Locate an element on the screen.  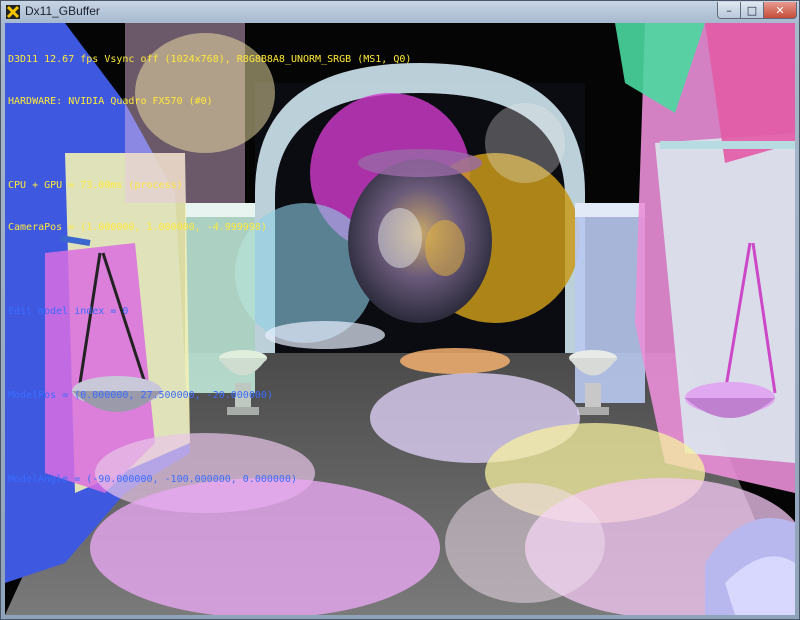
app-icon is located at coordinates (13, 12).